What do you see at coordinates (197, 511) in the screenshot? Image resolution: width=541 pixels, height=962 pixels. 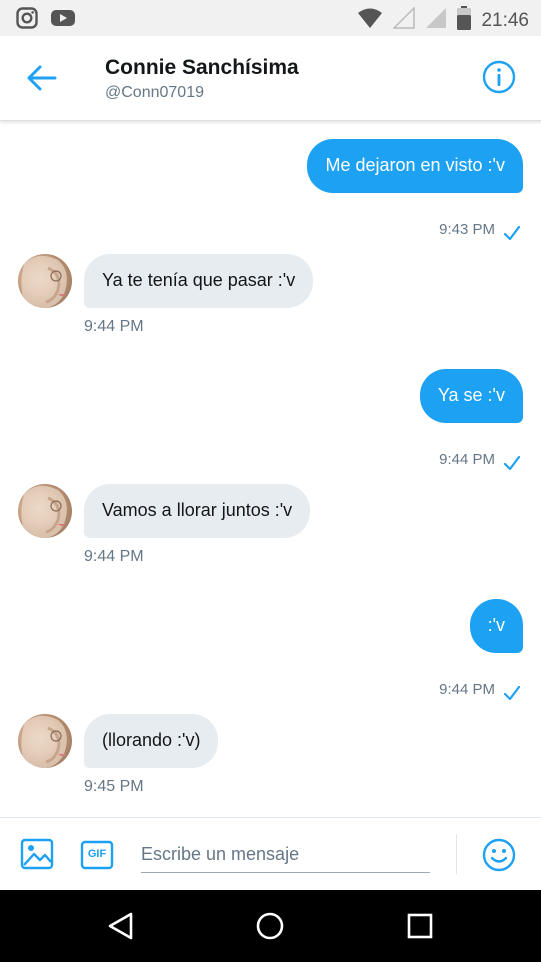 I see `message-bubble: Vamos a llorar juntos :'v` at bounding box center [197, 511].